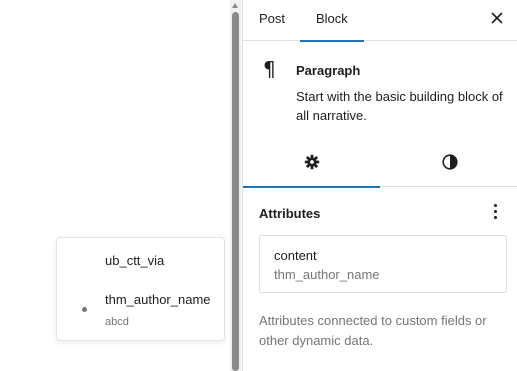 The height and width of the screenshot is (371, 517). Describe the element at coordinates (84, 309) in the screenshot. I see `selected-dot-icon` at that location.